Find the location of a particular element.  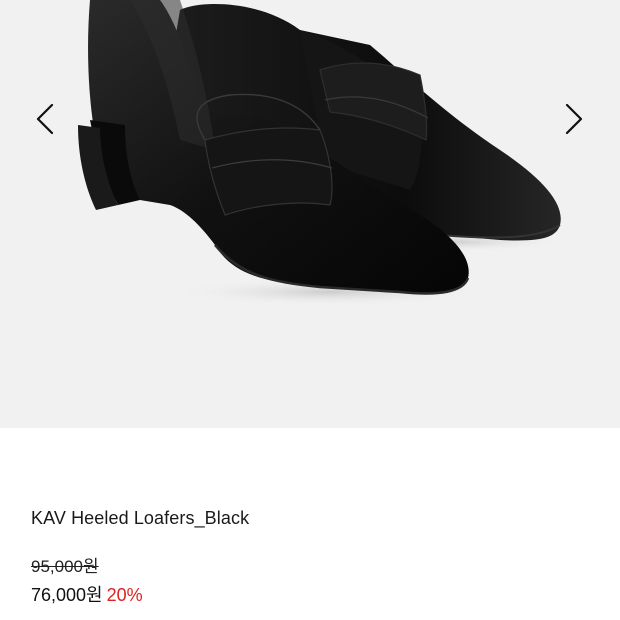

next-image-button is located at coordinates (574, 119).